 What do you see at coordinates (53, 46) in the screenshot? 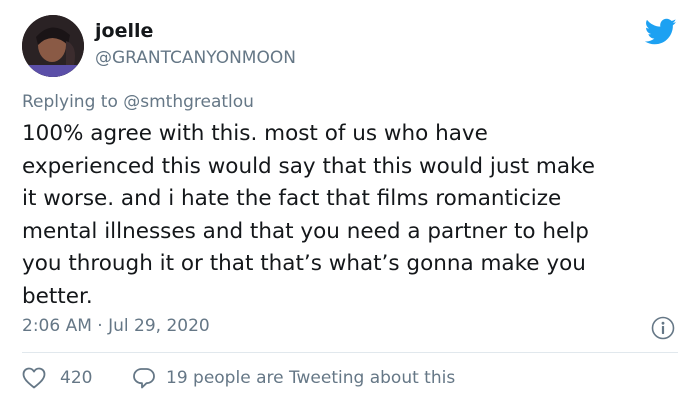
I see `avatar` at bounding box center [53, 46].